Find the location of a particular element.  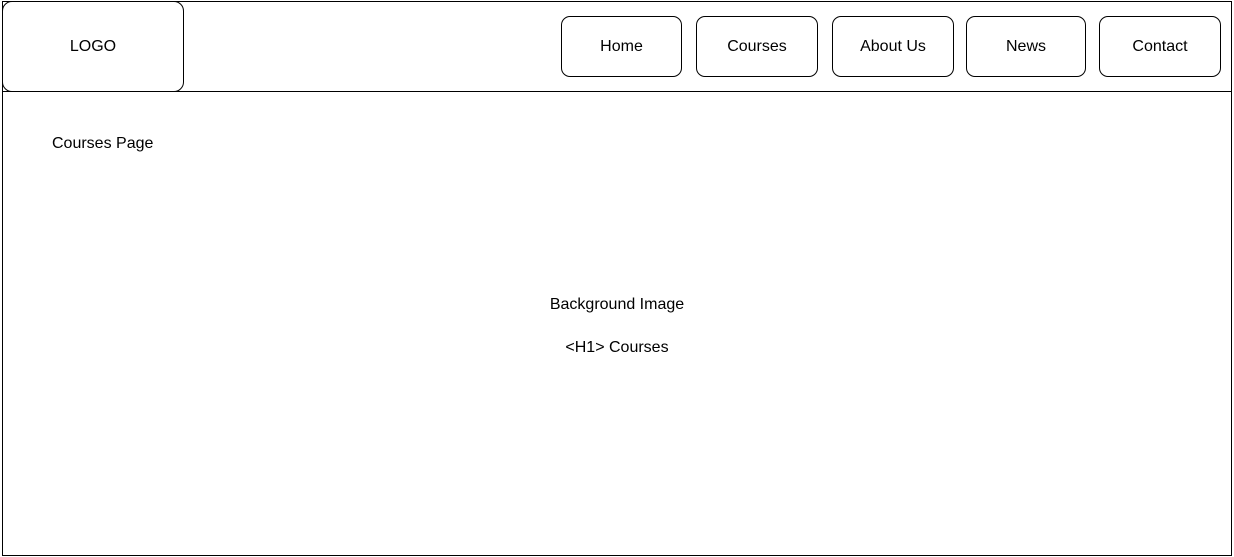

nav-contact-label: Contact is located at coordinates (1160, 46).